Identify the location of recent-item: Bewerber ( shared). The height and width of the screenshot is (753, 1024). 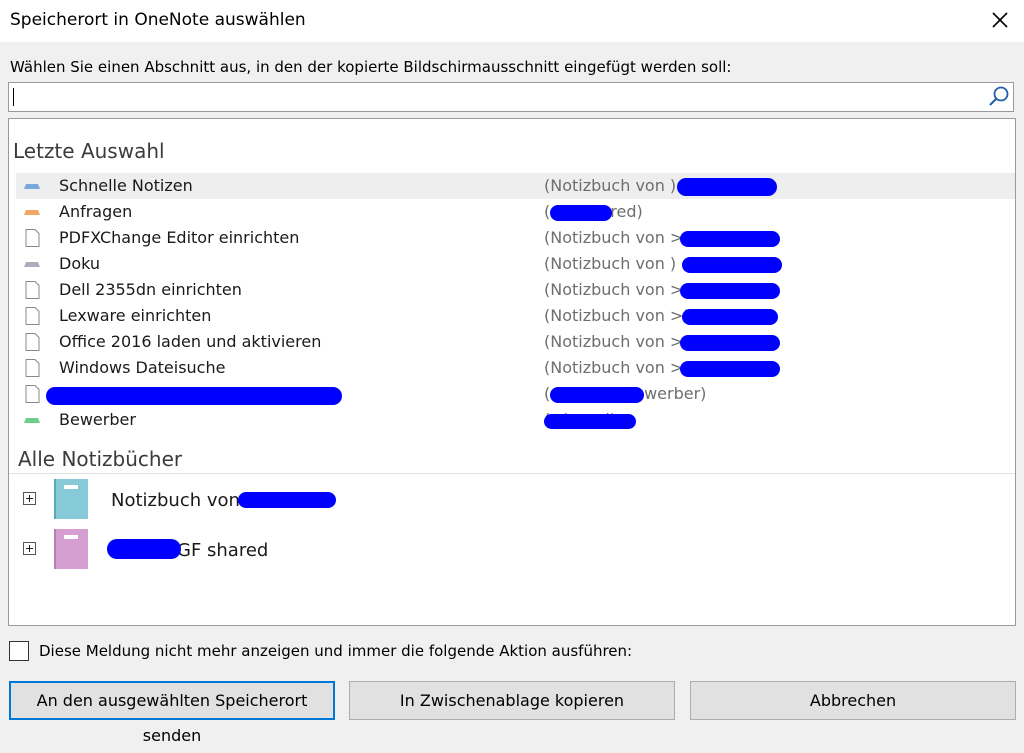
(515, 420).